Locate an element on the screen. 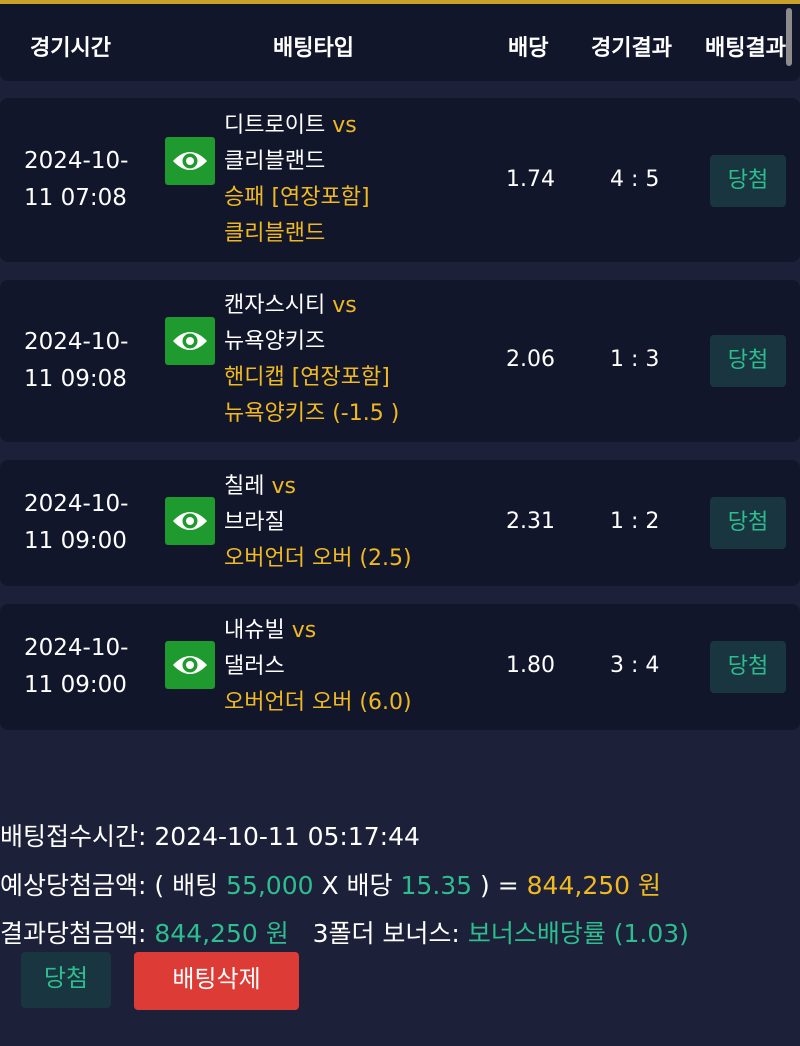 Image resolution: width=800 pixels, height=1046 pixels. bet-type: 디트로이트 vs 클리블랜드 승패 [연장포함] 클리블랜드 is located at coordinates (354, 180).